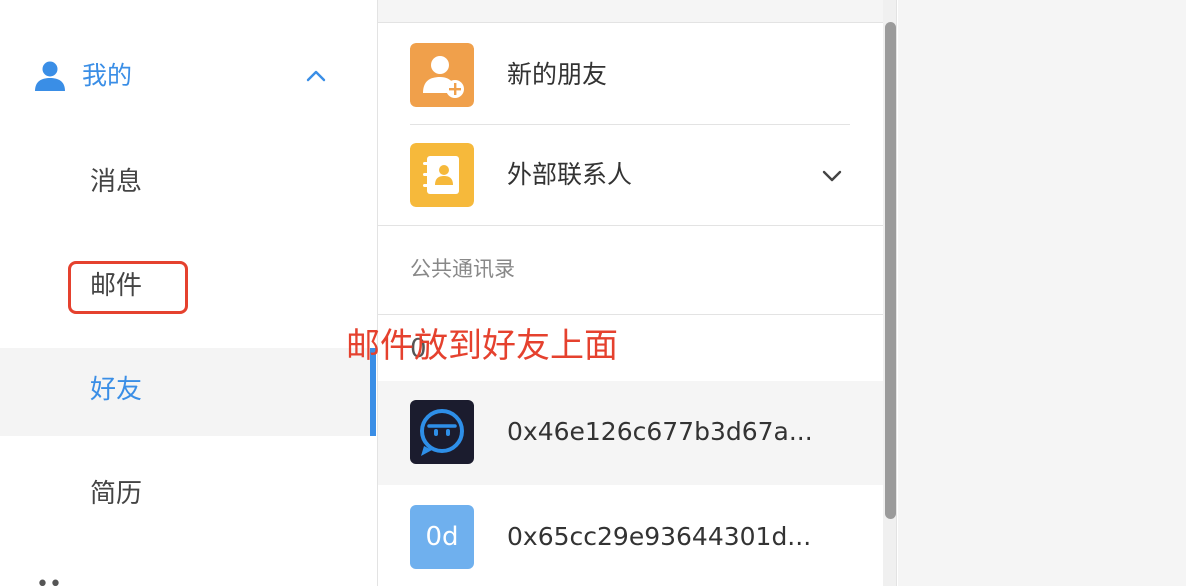  I want to click on contact-name: 新的朋友, so click(557, 74).